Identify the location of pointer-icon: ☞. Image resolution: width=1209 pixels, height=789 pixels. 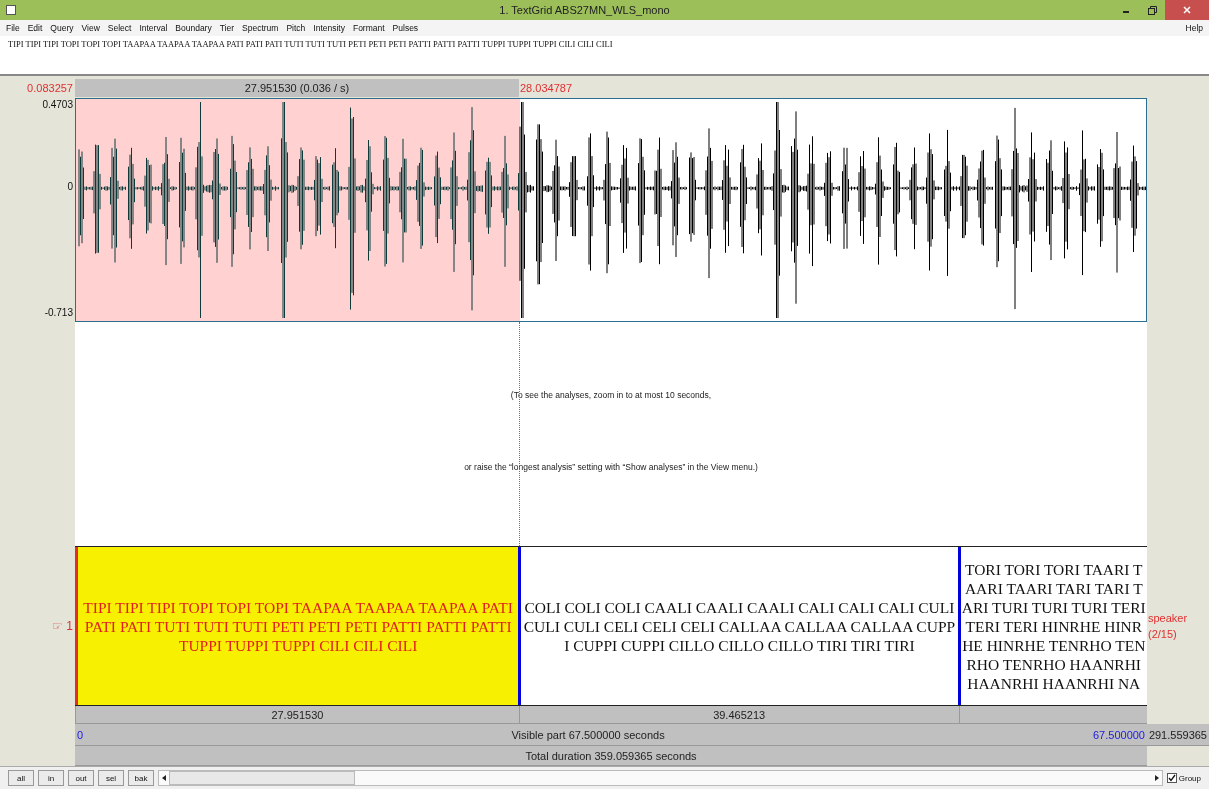
(58, 626).